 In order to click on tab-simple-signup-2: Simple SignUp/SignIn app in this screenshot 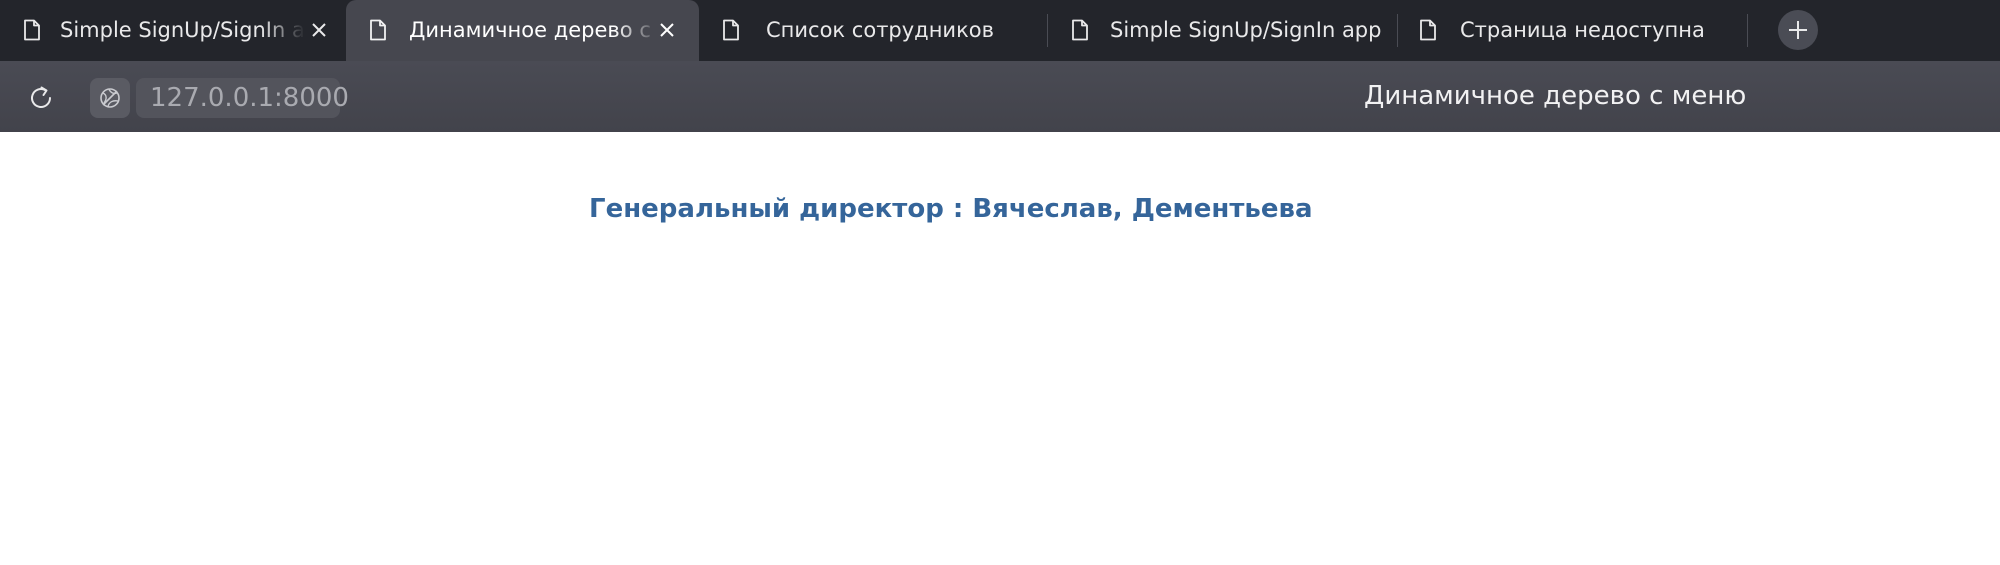, I will do `click(1223, 30)`.